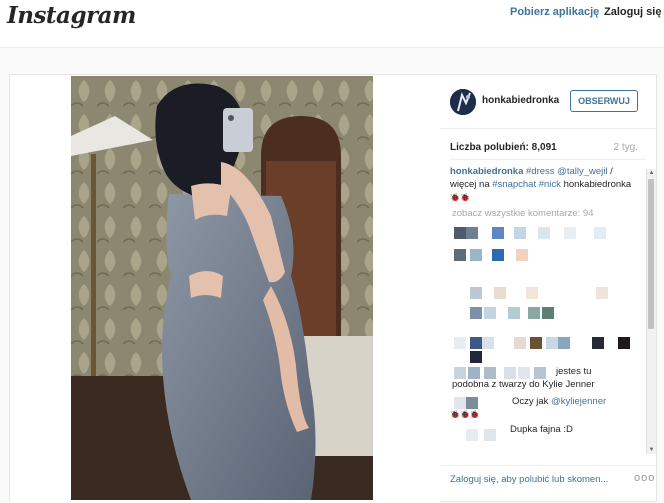  I want to click on comment-ladybugs: 🐞🐞🐞, so click(465, 414).